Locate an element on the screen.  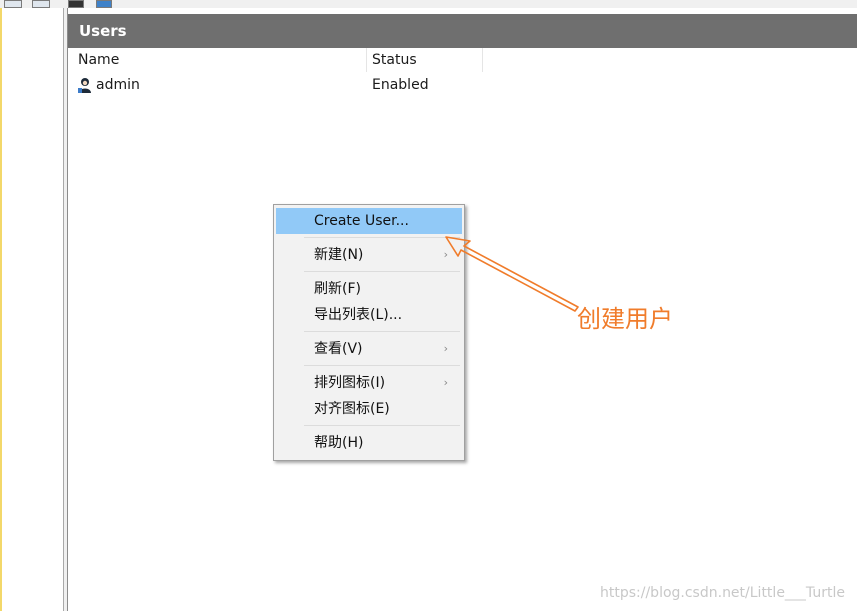
watermark: https://blog.csdn.net/Little___Turtle is located at coordinates (722, 593).